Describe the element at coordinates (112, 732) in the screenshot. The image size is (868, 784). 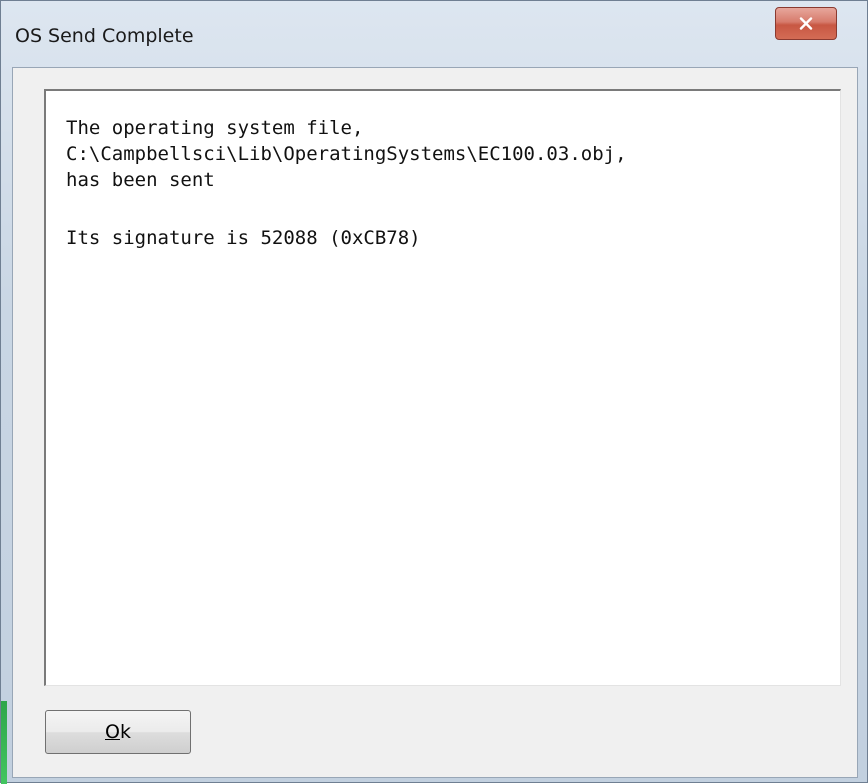
I see `ok-button-mnemonic: O` at that location.